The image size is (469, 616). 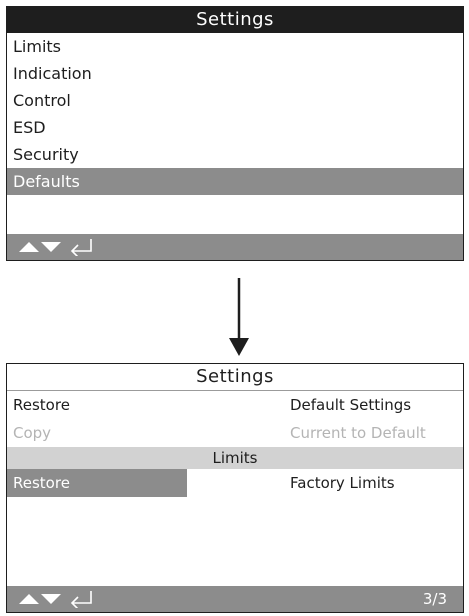 I want to click on default-settings-value: Default Settings, so click(x=351, y=405).